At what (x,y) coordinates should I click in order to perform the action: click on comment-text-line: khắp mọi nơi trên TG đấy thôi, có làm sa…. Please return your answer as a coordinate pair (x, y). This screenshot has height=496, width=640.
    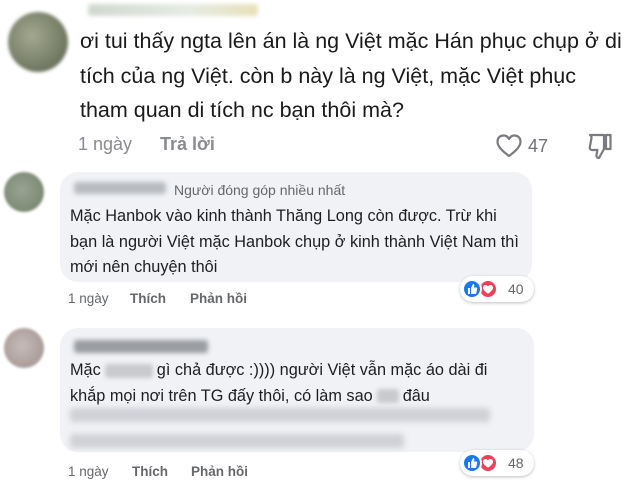
    Looking at the image, I should click on (250, 397).